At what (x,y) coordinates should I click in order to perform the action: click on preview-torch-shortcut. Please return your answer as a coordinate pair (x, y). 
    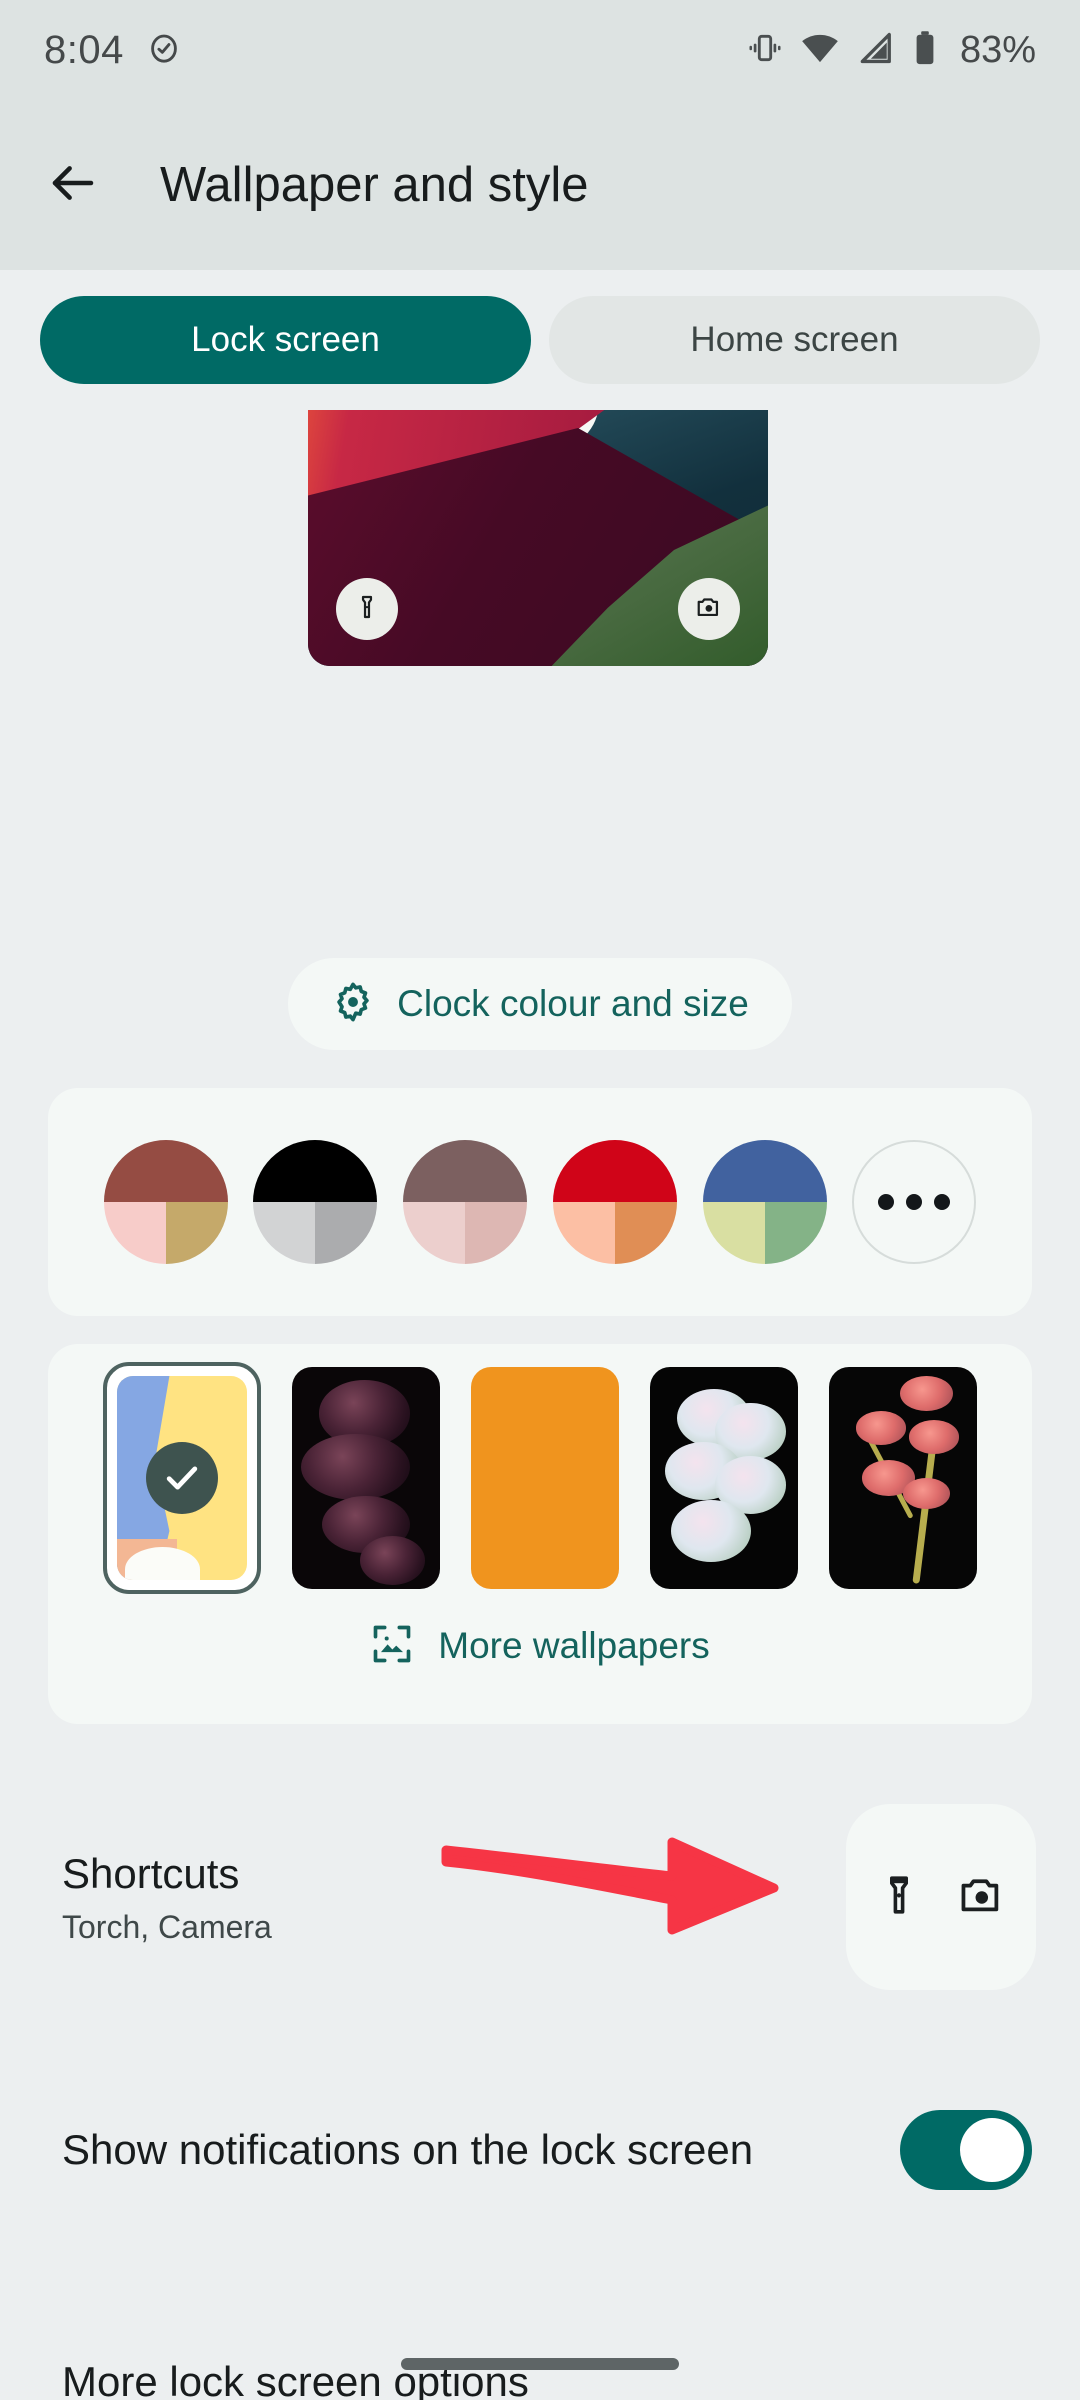
    Looking at the image, I should click on (367, 609).